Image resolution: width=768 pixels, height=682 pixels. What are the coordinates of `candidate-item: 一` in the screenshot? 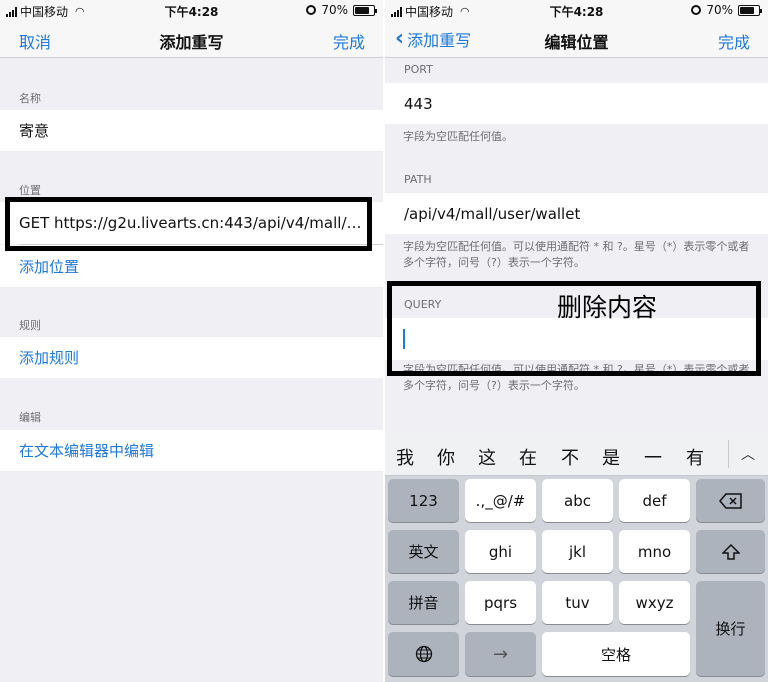 It's located at (653, 457).